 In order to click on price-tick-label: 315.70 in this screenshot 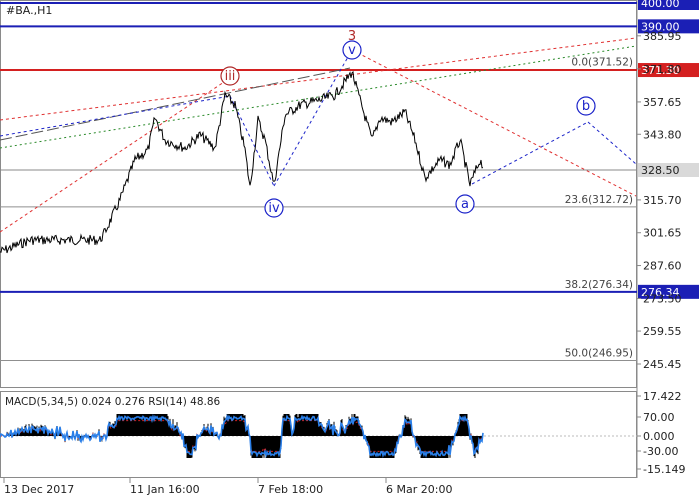, I will do `click(662, 200)`.